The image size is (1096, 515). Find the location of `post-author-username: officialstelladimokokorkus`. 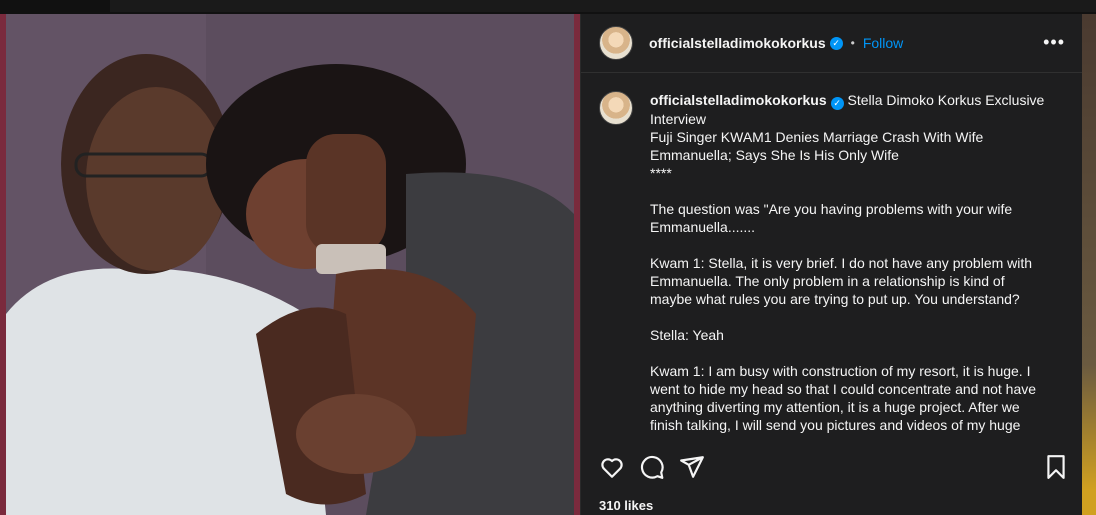

post-author-username: officialstelladimokokorkus is located at coordinates (737, 43).